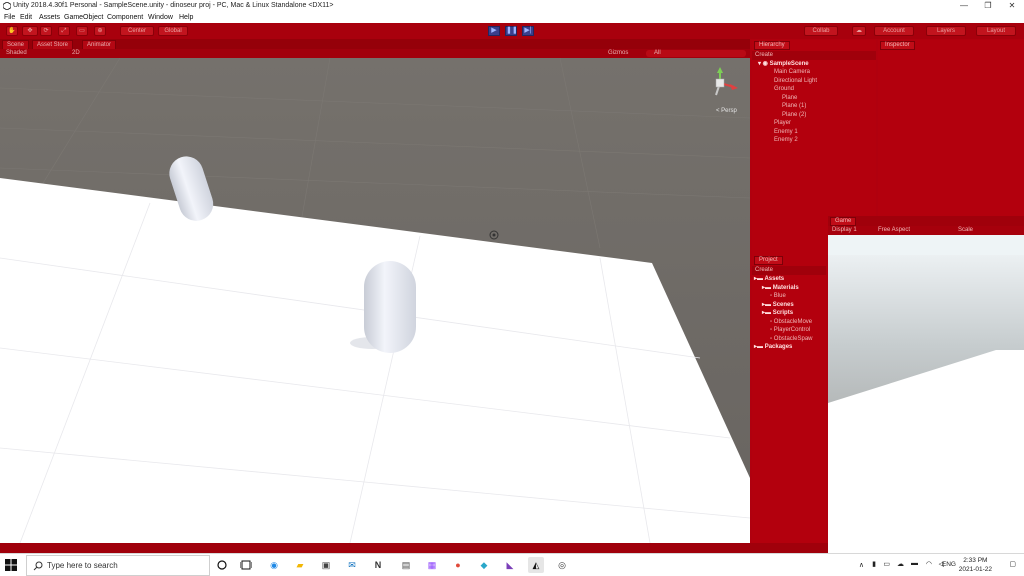  I want to click on minimize-button: —, so click(964, 6).